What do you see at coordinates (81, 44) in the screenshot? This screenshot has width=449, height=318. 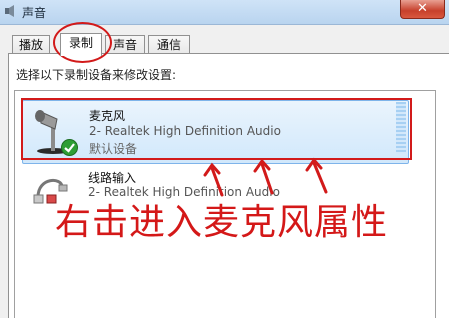 I see `tab-recording: 录制` at bounding box center [81, 44].